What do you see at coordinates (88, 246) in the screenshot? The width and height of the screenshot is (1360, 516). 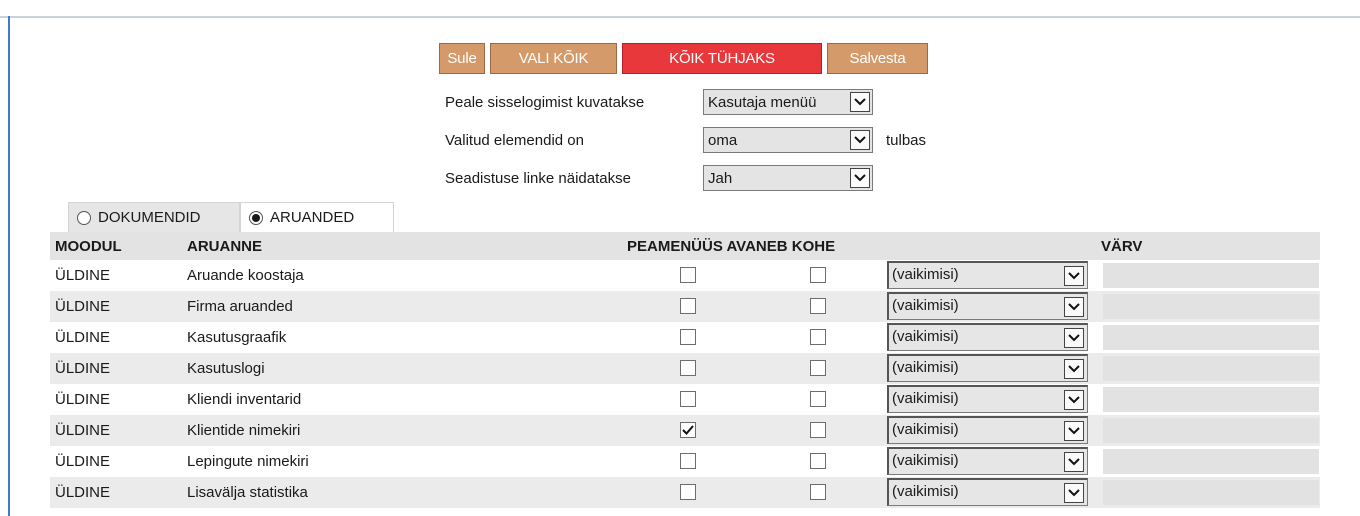 I see `header-moodul: MOODUL` at bounding box center [88, 246].